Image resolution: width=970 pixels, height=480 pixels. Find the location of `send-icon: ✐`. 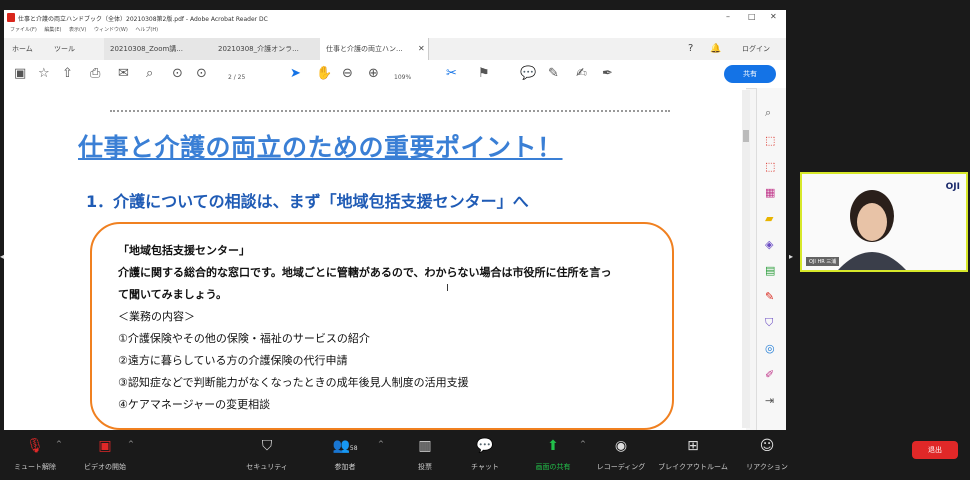

send-icon: ✐ is located at coordinates (769, 374).